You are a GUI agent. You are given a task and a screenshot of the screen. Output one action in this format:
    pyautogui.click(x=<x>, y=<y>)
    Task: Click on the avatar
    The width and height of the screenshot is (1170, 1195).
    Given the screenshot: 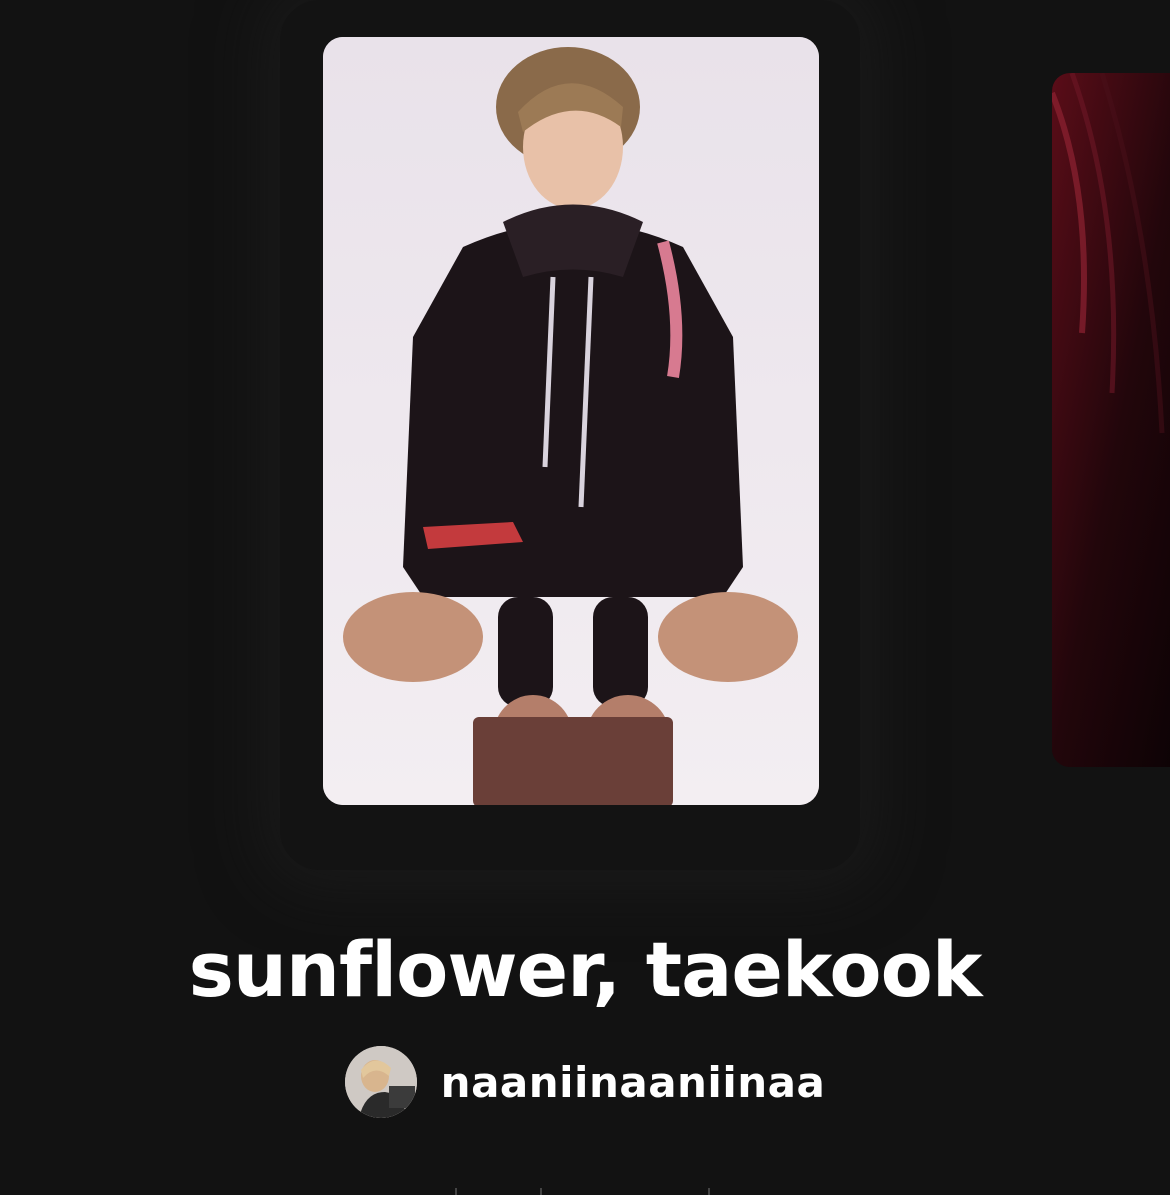 What is the action you would take?
    pyautogui.click(x=380, y=1082)
    